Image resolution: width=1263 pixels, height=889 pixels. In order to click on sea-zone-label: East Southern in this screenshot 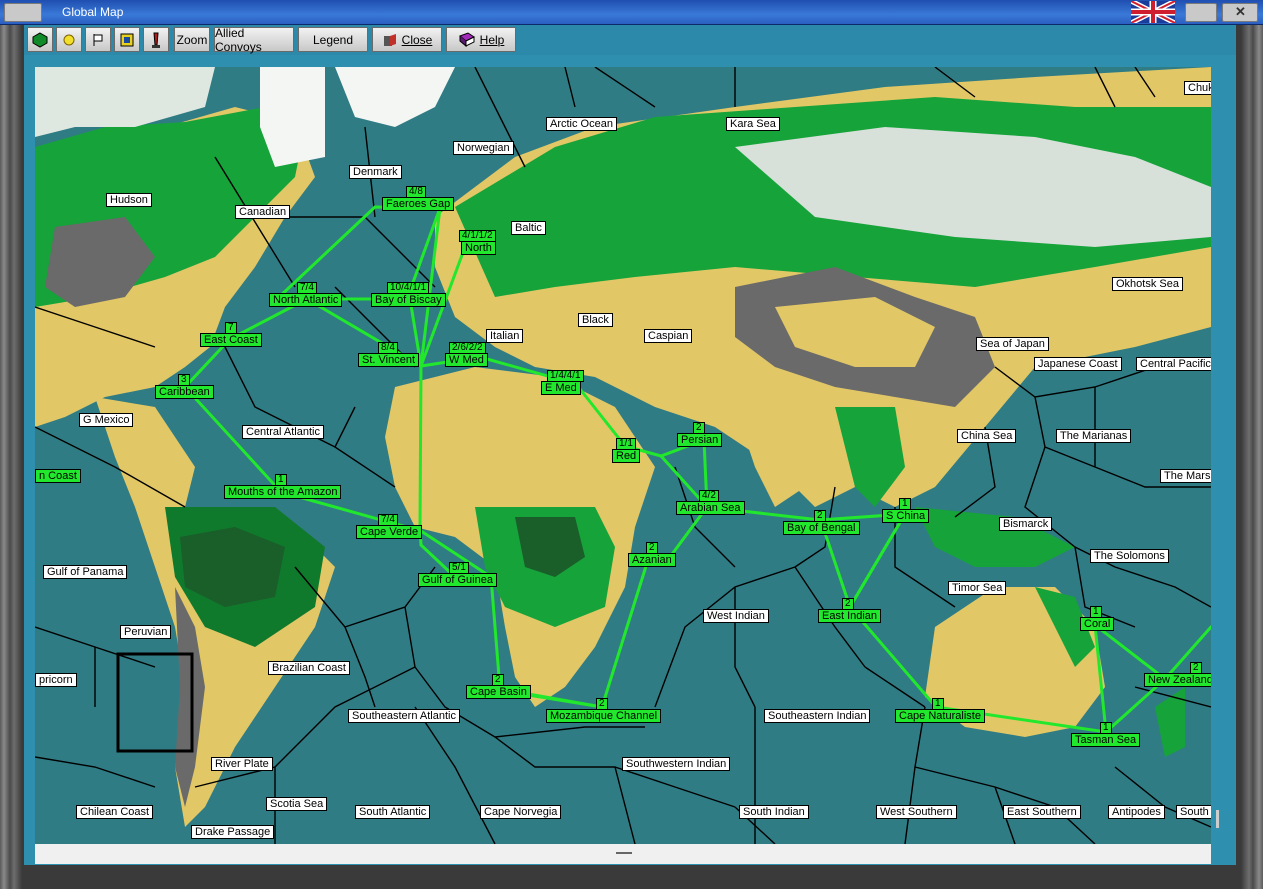, I will do `click(1042, 812)`.